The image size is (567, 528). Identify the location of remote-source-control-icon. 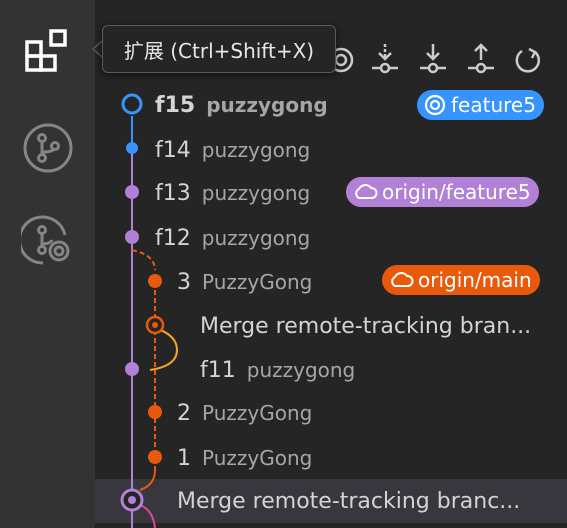
(47, 240).